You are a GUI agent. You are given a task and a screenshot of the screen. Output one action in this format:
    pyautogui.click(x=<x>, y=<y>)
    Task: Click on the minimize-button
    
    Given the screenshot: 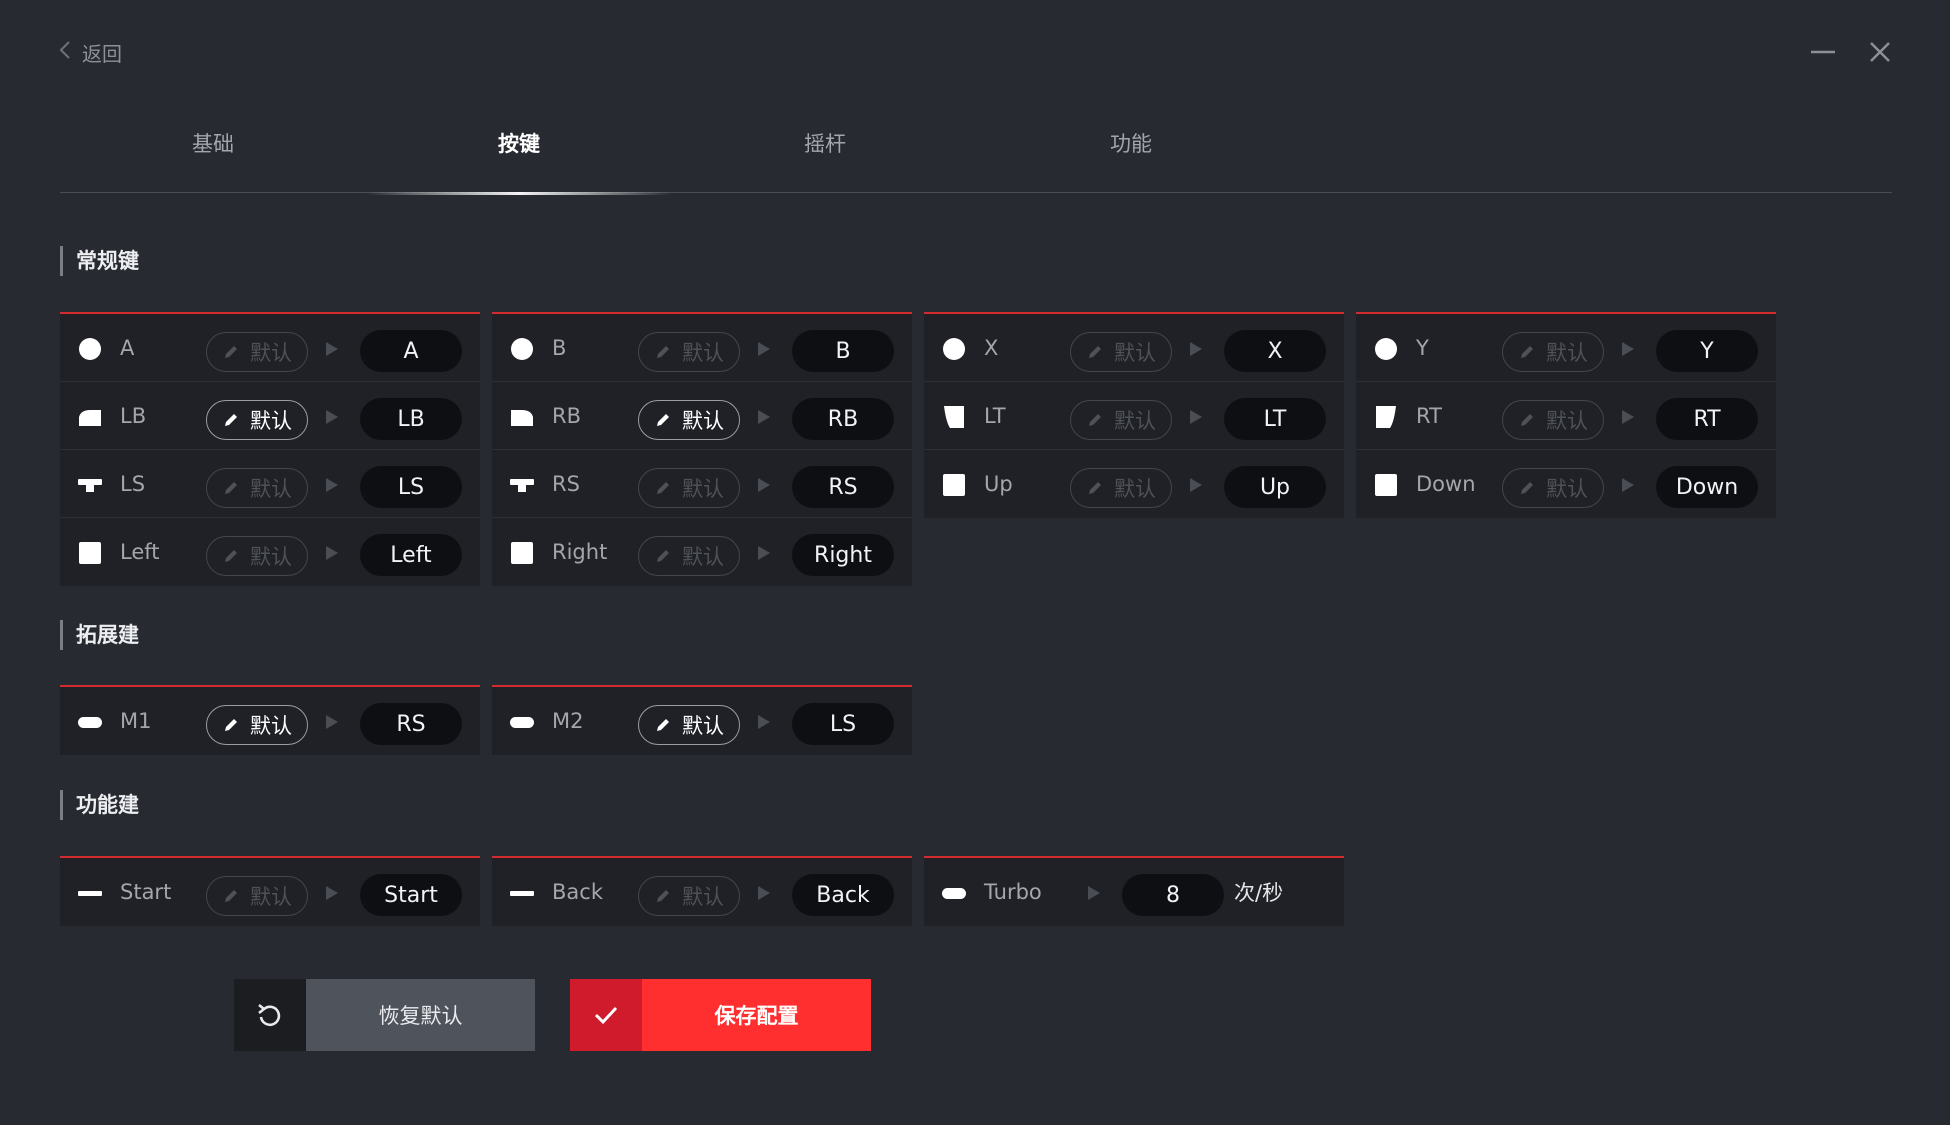 What is the action you would take?
    pyautogui.click(x=1823, y=52)
    